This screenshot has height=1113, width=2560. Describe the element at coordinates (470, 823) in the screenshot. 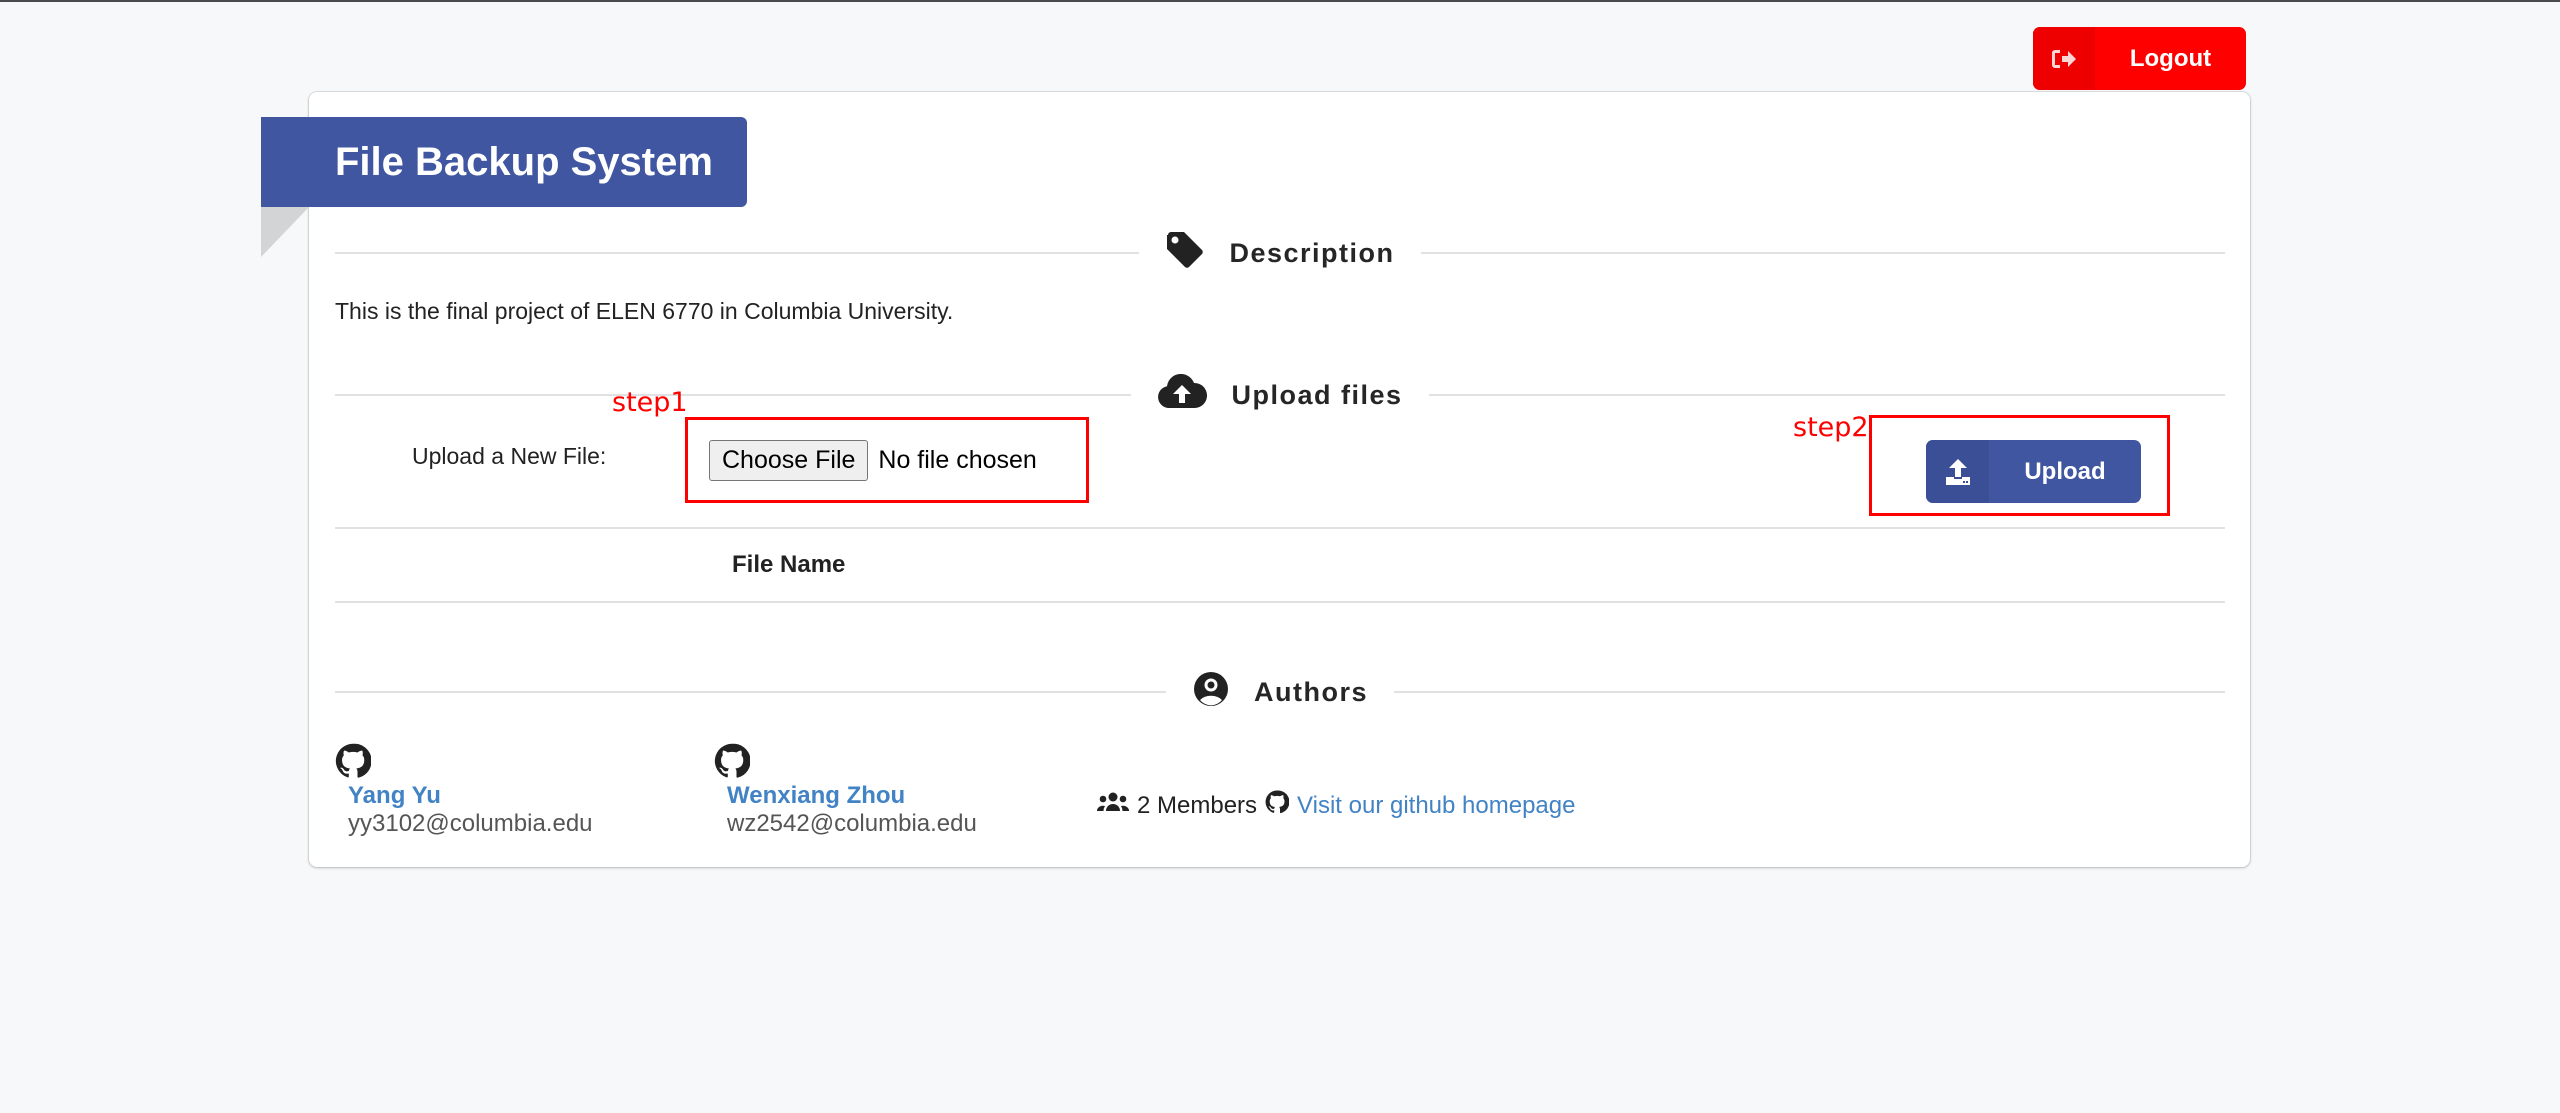

I see `author-email: yy3102@columbia.edu` at that location.